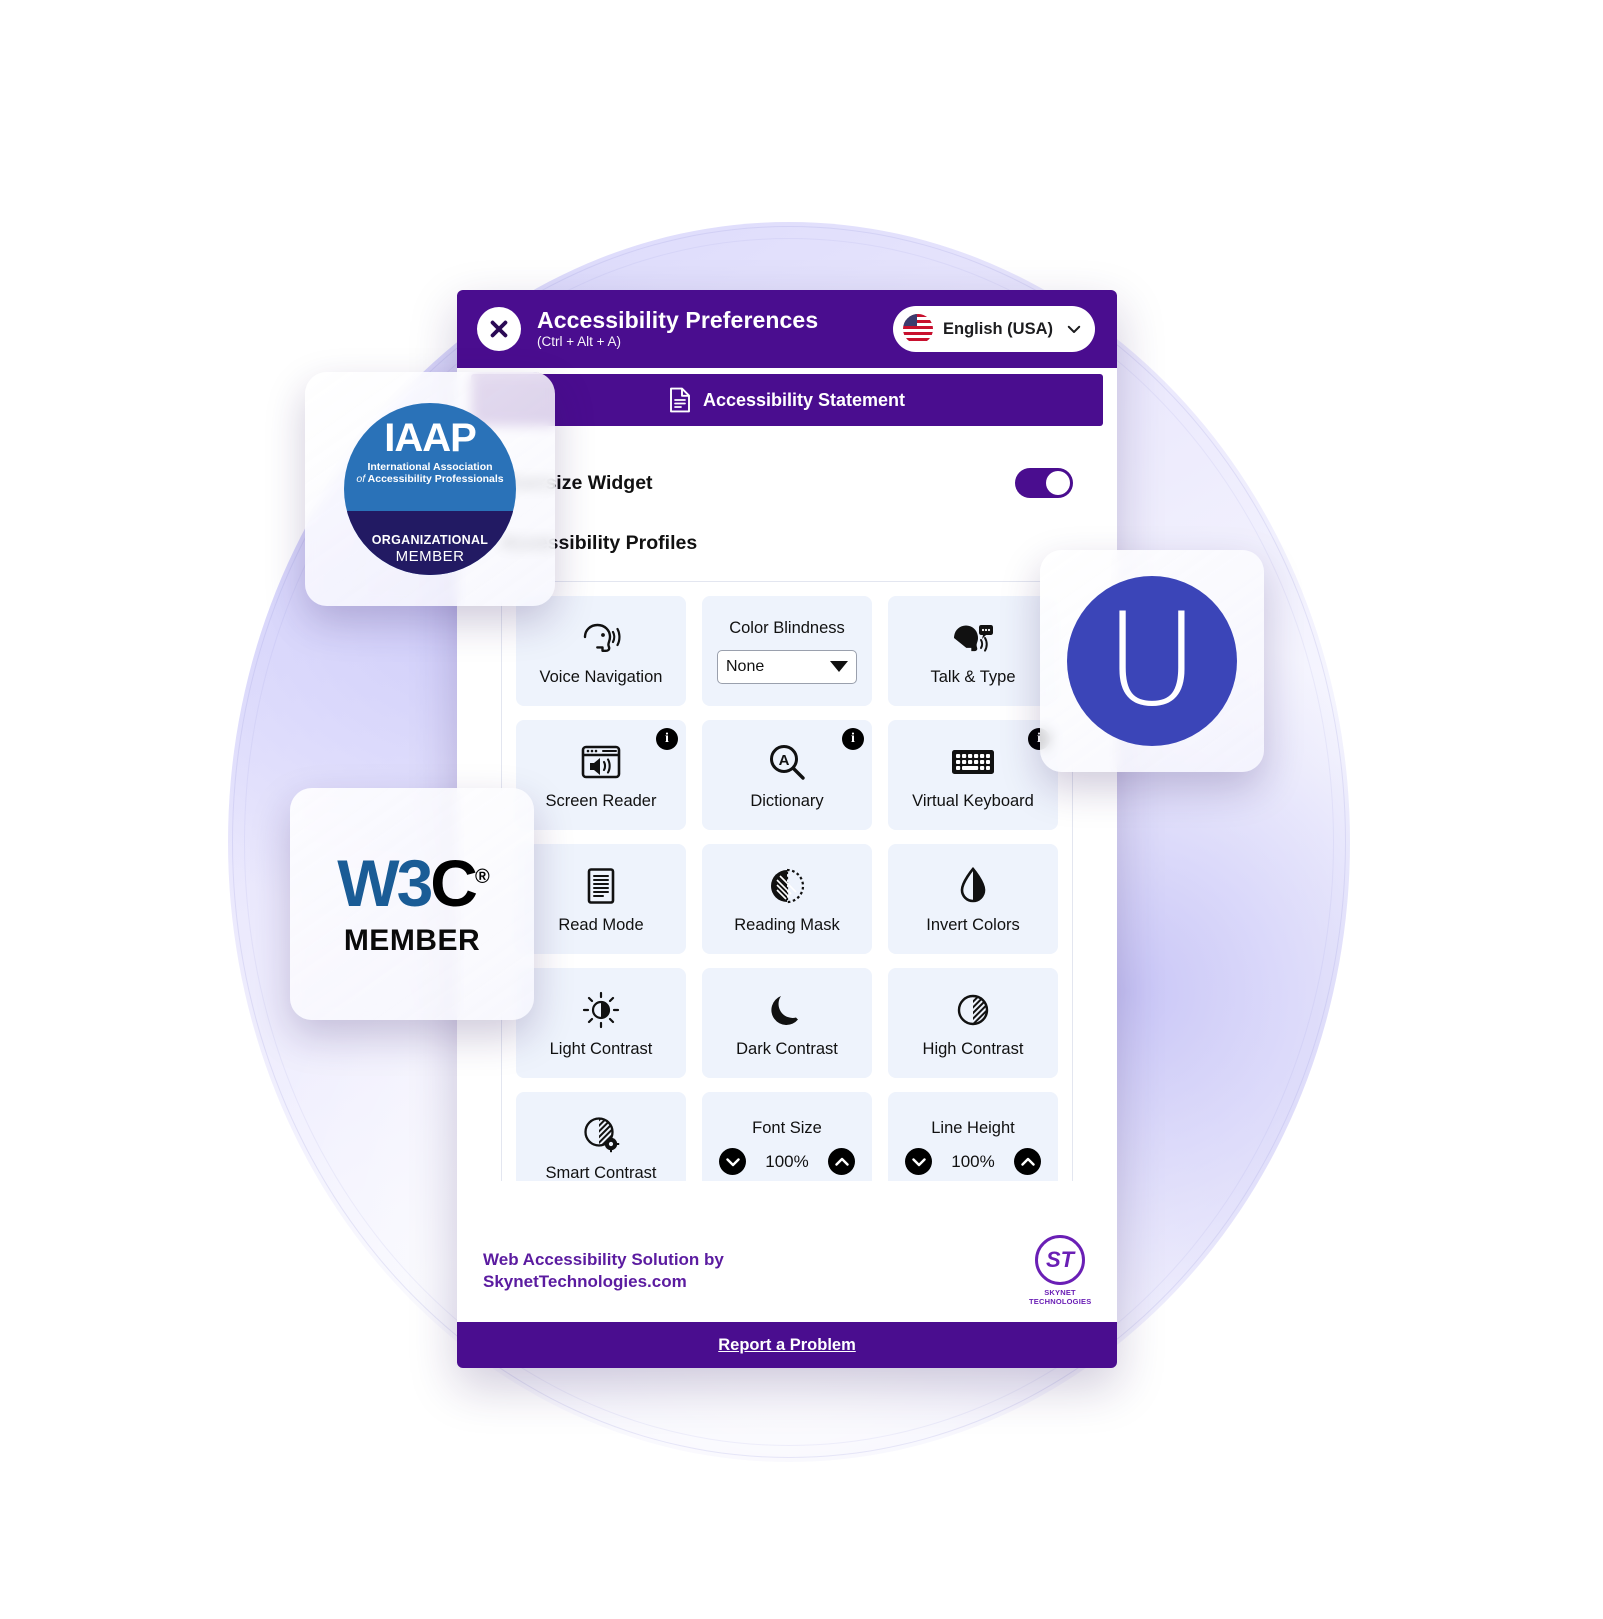 The width and height of the screenshot is (1603, 1619). Describe the element at coordinates (1044, 483) in the screenshot. I see `oversize-widget-toggle` at that location.